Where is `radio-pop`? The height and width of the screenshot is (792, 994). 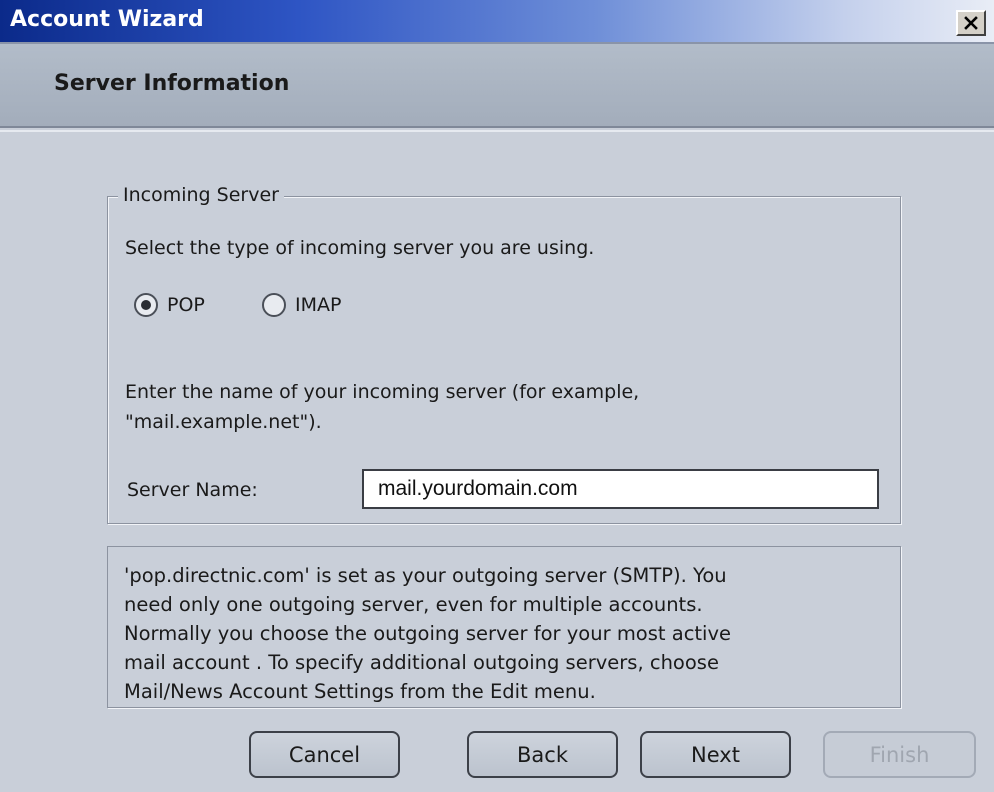
radio-pop is located at coordinates (146, 305).